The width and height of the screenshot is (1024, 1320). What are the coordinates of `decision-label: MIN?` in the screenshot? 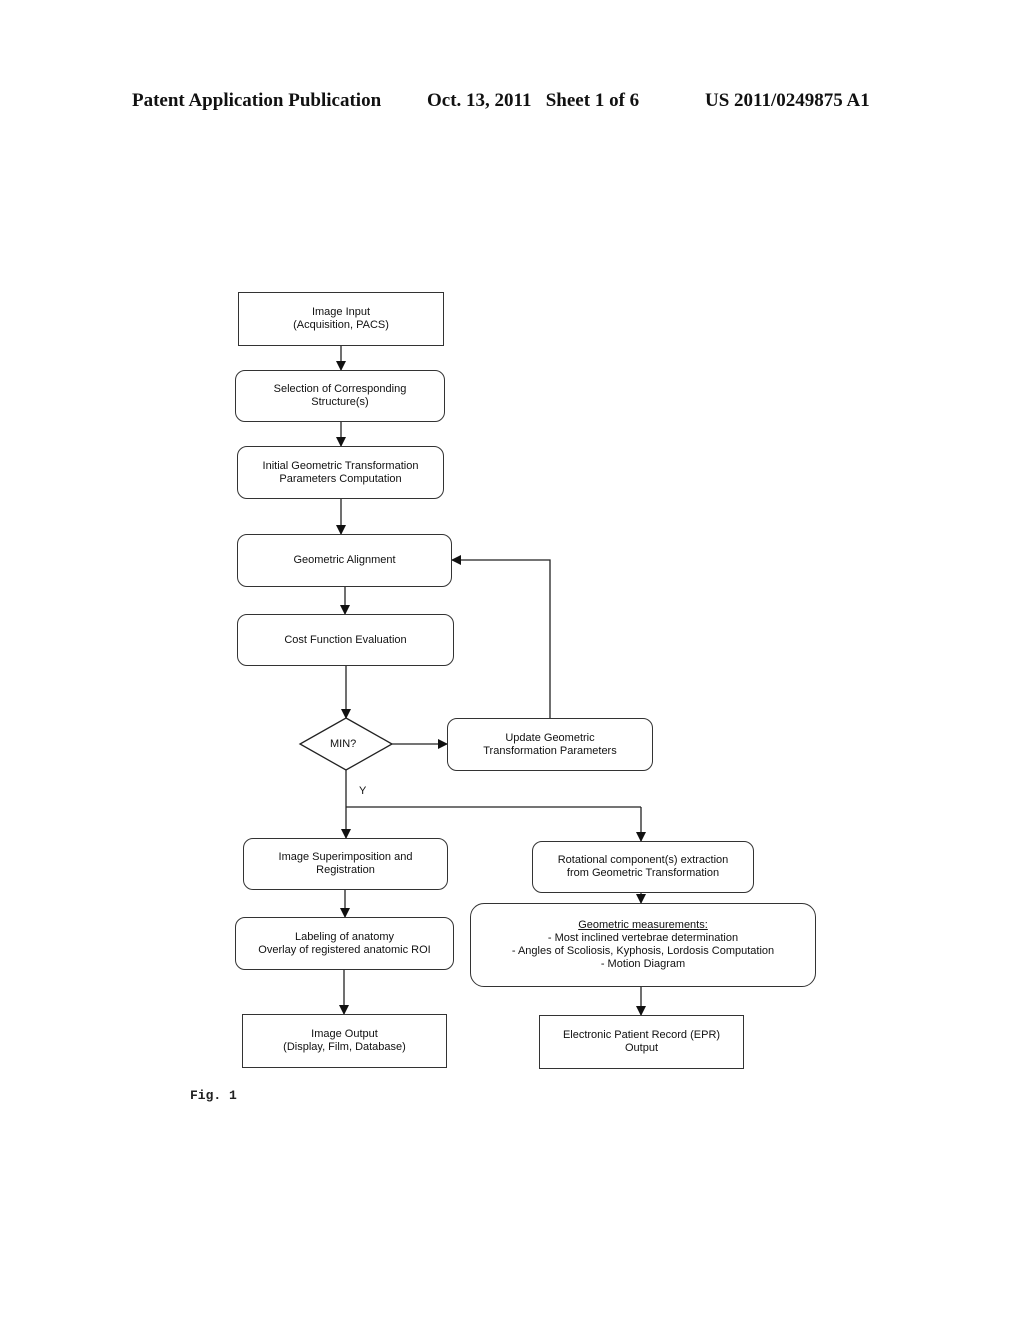 It's located at (343, 744).